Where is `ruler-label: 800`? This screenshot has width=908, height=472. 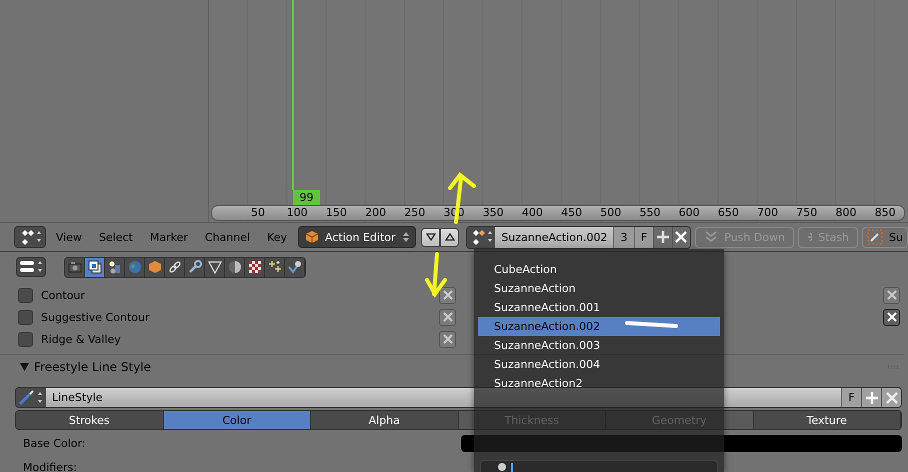
ruler-label: 800 is located at coordinates (846, 213).